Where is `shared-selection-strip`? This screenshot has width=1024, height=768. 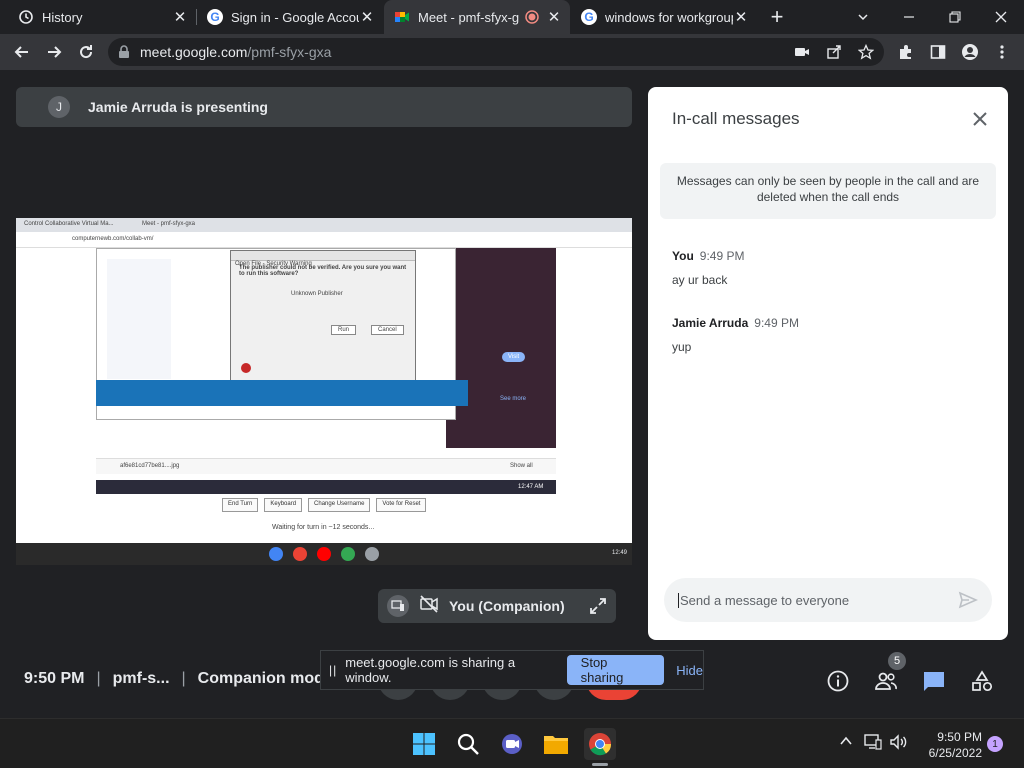
shared-selection-strip is located at coordinates (282, 393).